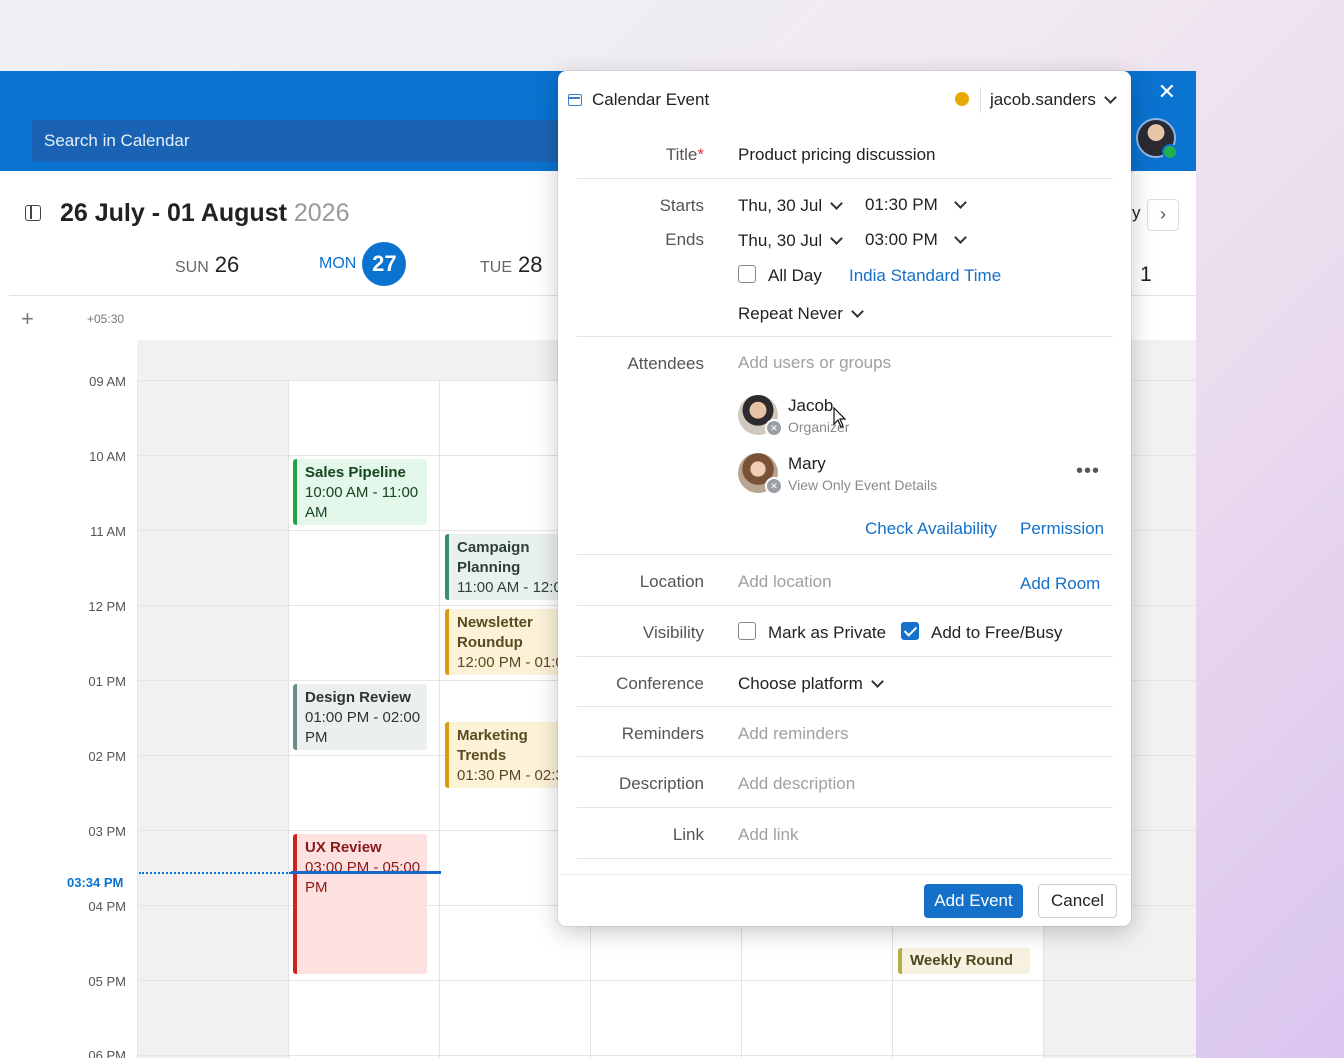 The image size is (1344, 1058). Describe the element at coordinates (660, 683) in the screenshot. I see `conference-label: Conference` at that location.